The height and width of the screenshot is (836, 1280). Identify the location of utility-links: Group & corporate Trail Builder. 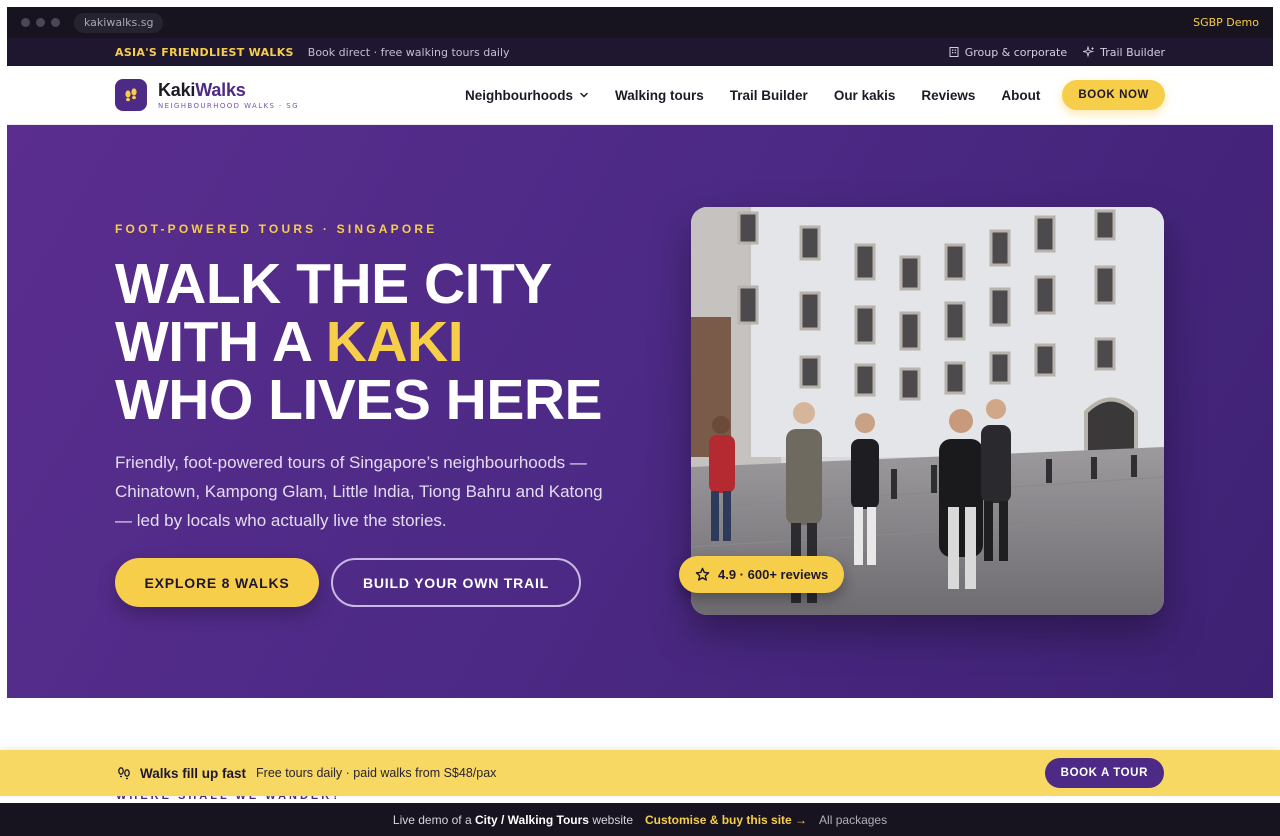
(1056, 52).